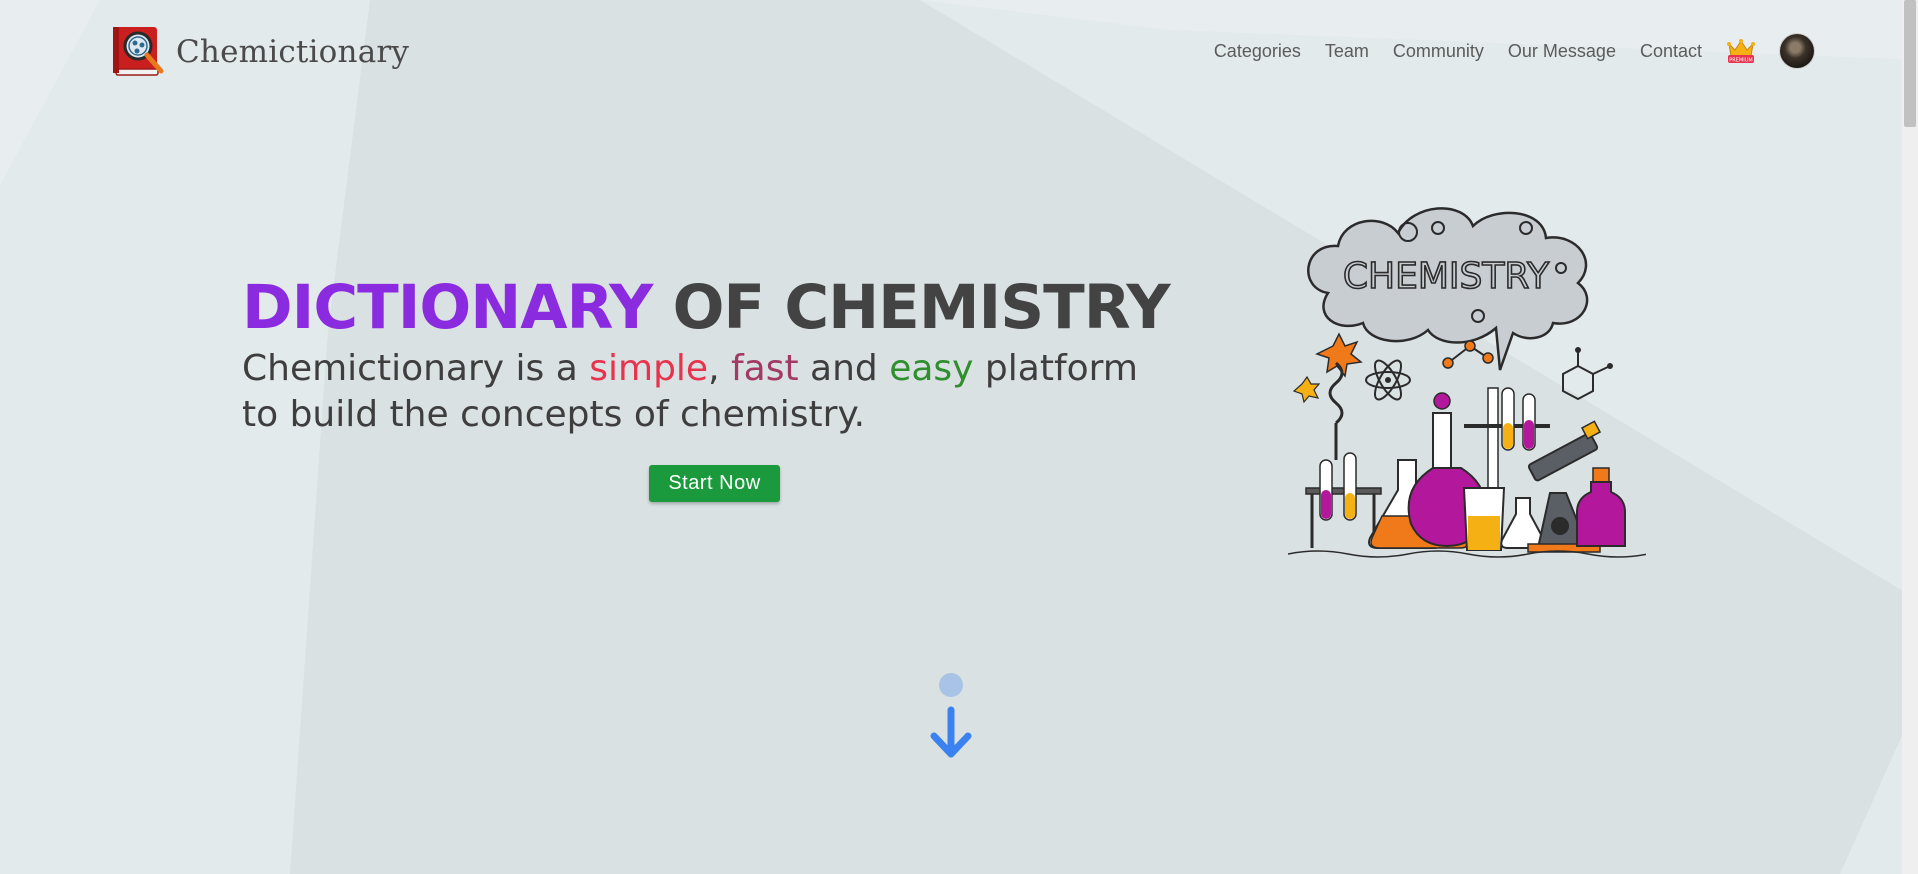 The image size is (1918, 874). Describe the element at coordinates (951, 715) in the screenshot. I see `arrow-down-icon` at that location.